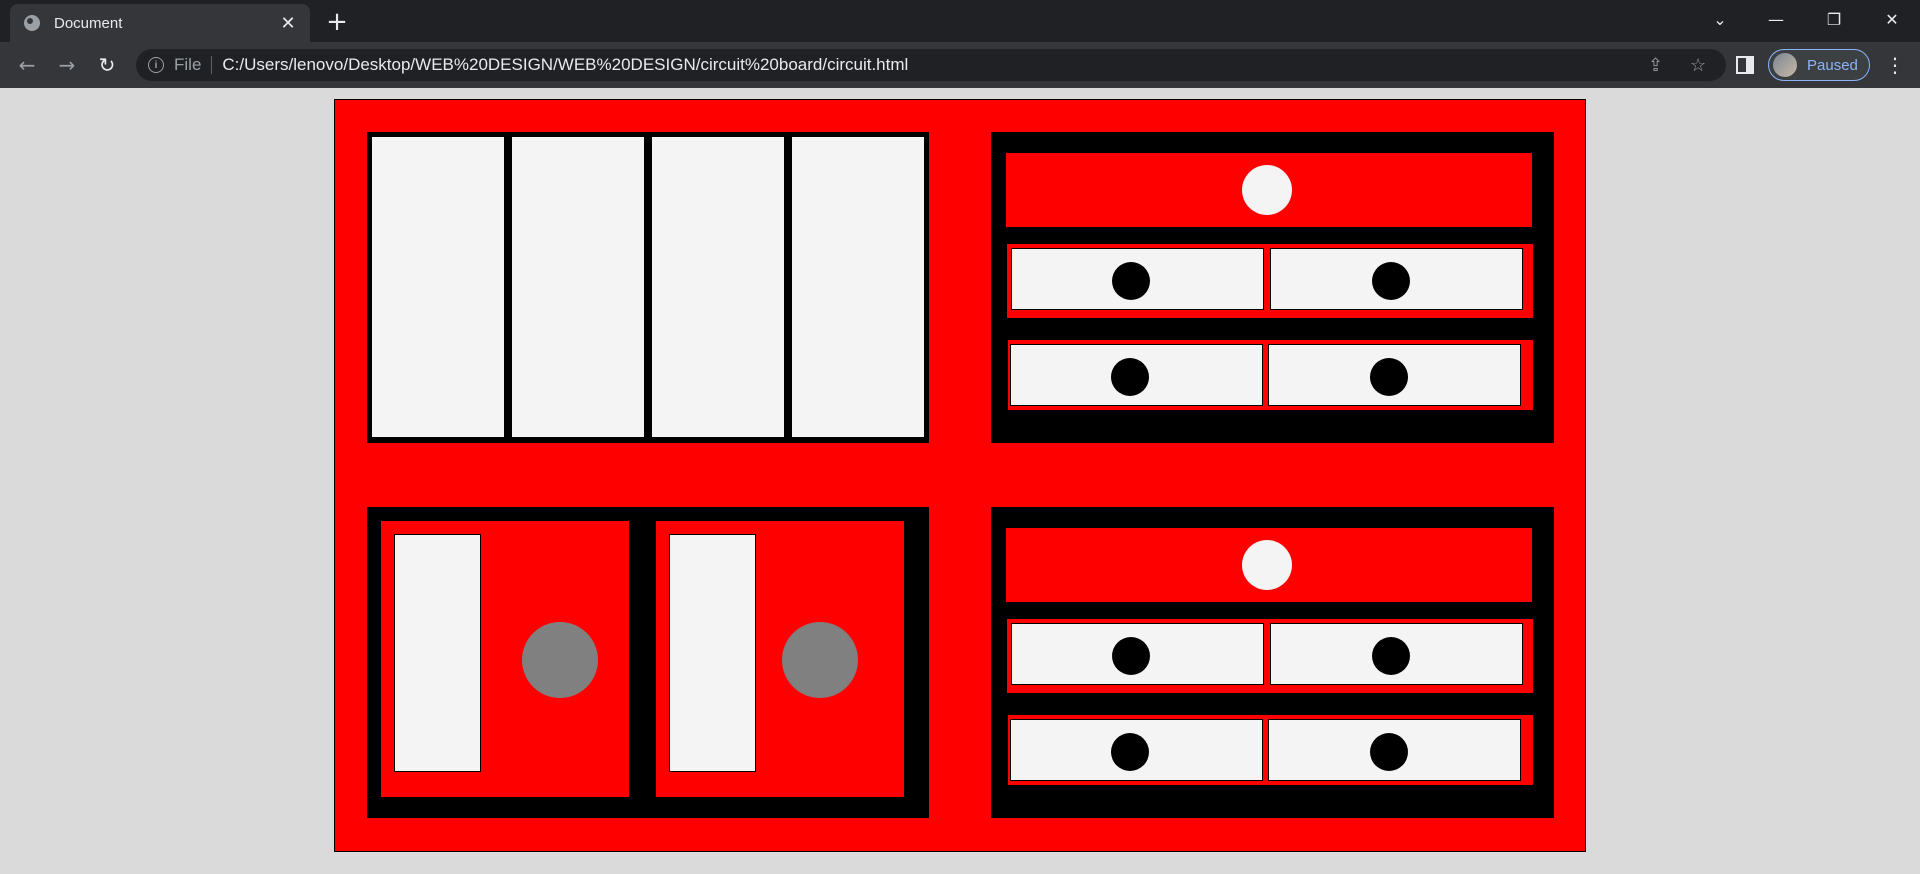 The image size is (1920, 874). What do you see at coordinates (648, 287) in the screenshot?
I see `slot-module` at bounding box center [648, 287].